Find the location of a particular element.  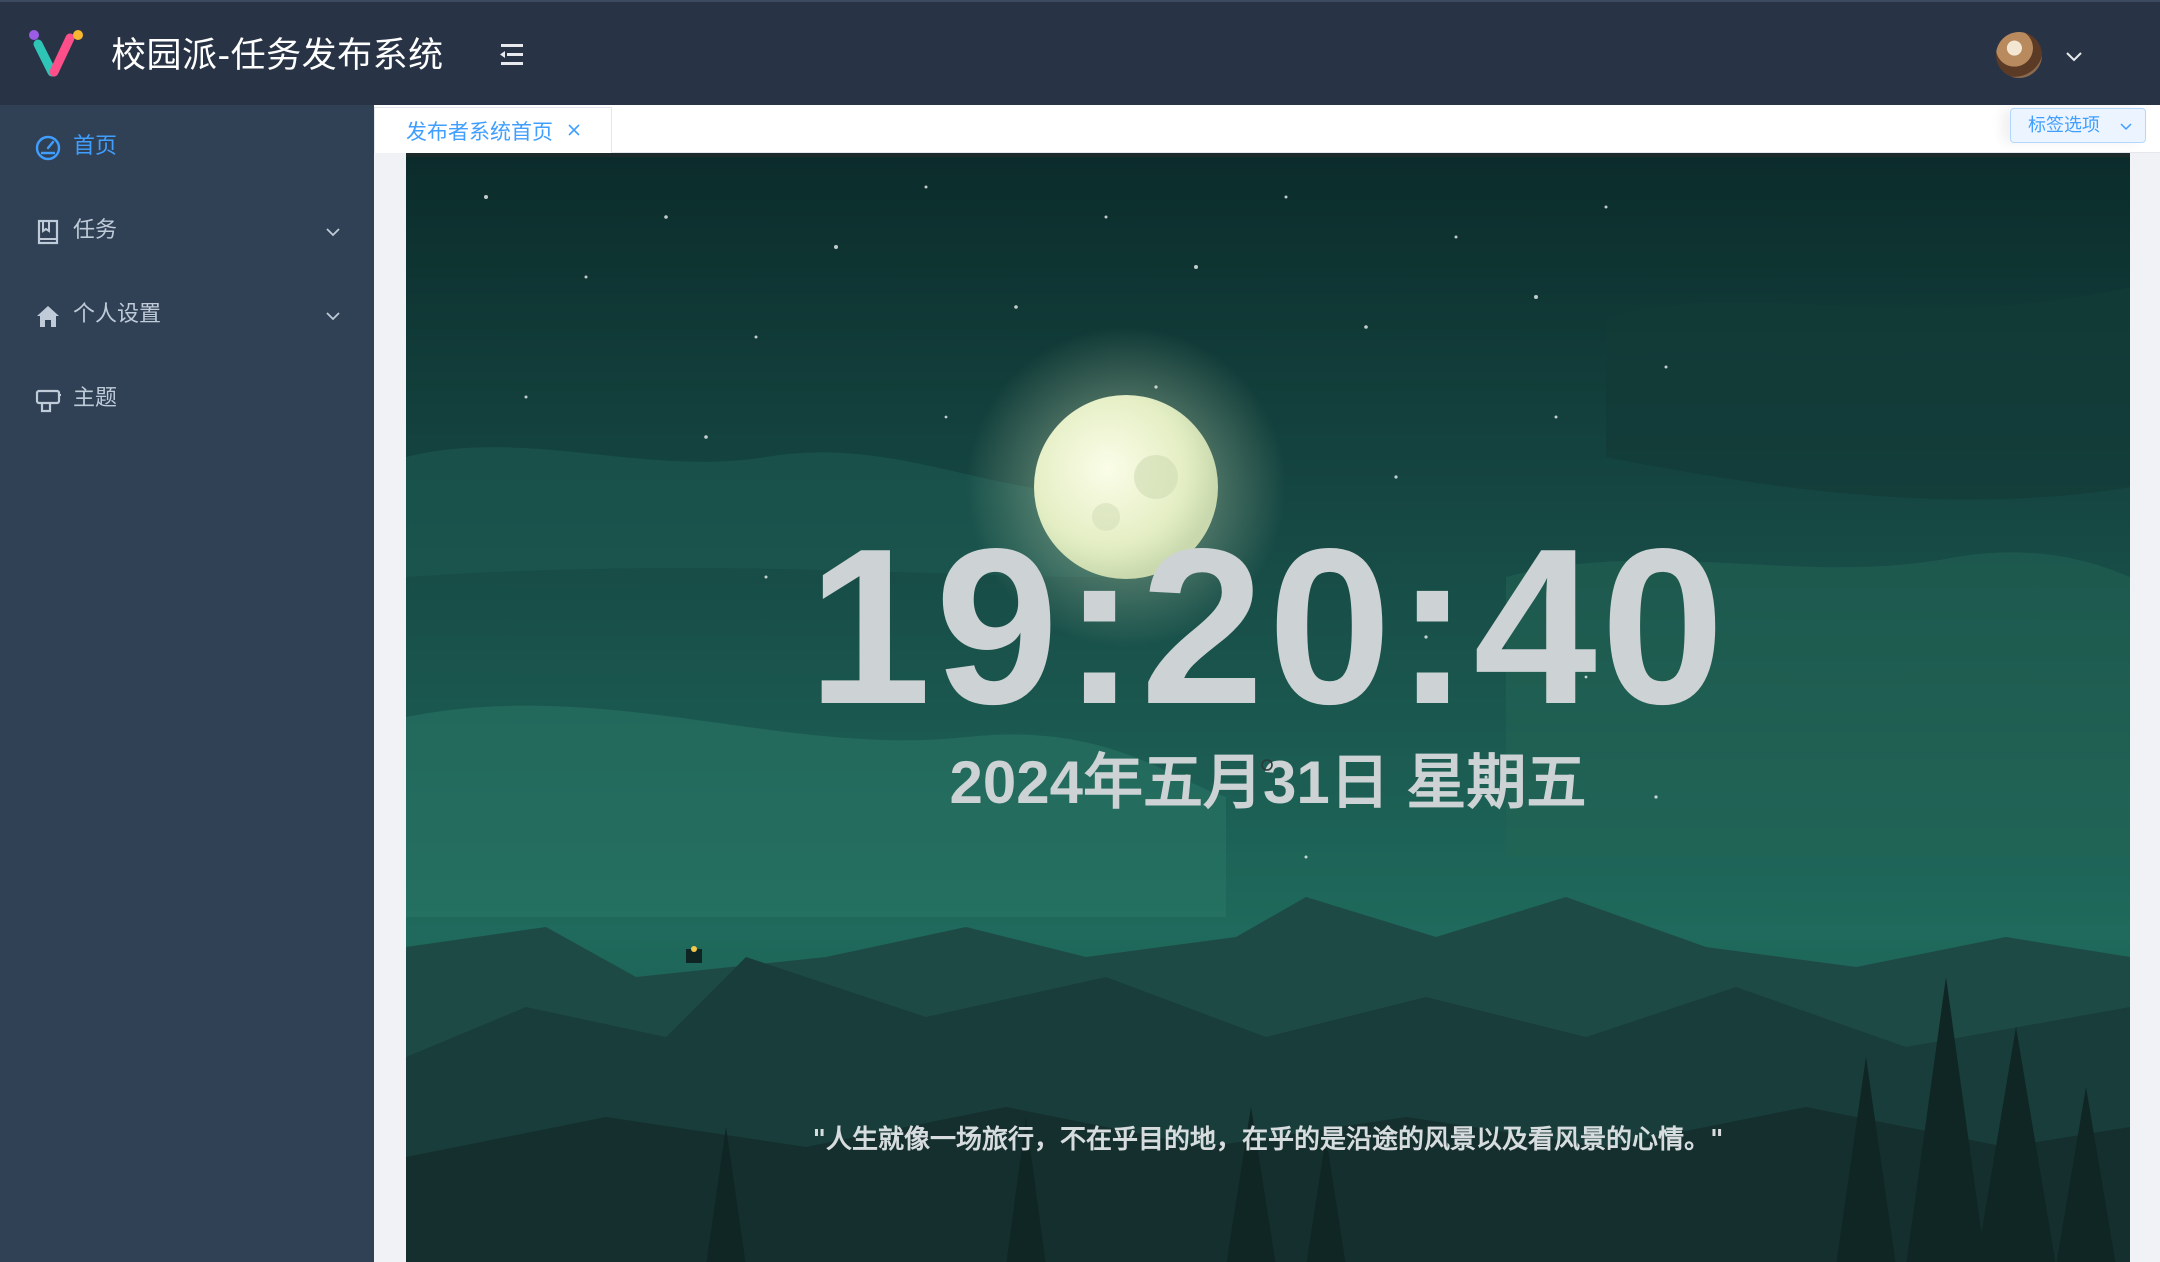

sidebar-item-label: 首页 is located at coordinates (95, 146).